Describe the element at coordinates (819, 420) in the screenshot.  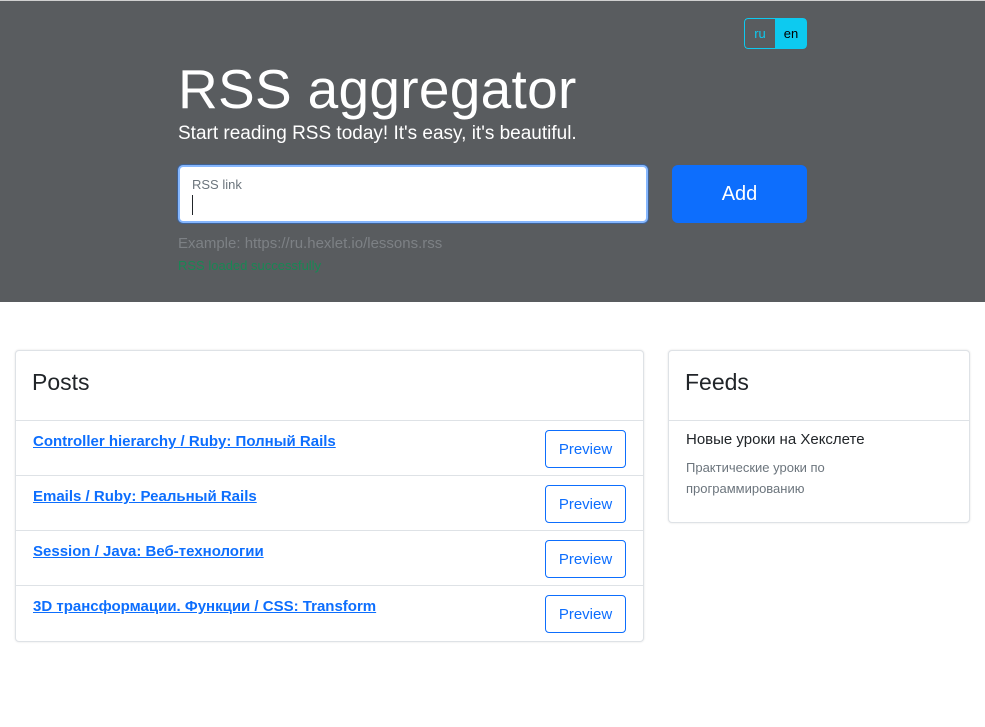
I see `divider` at that location.